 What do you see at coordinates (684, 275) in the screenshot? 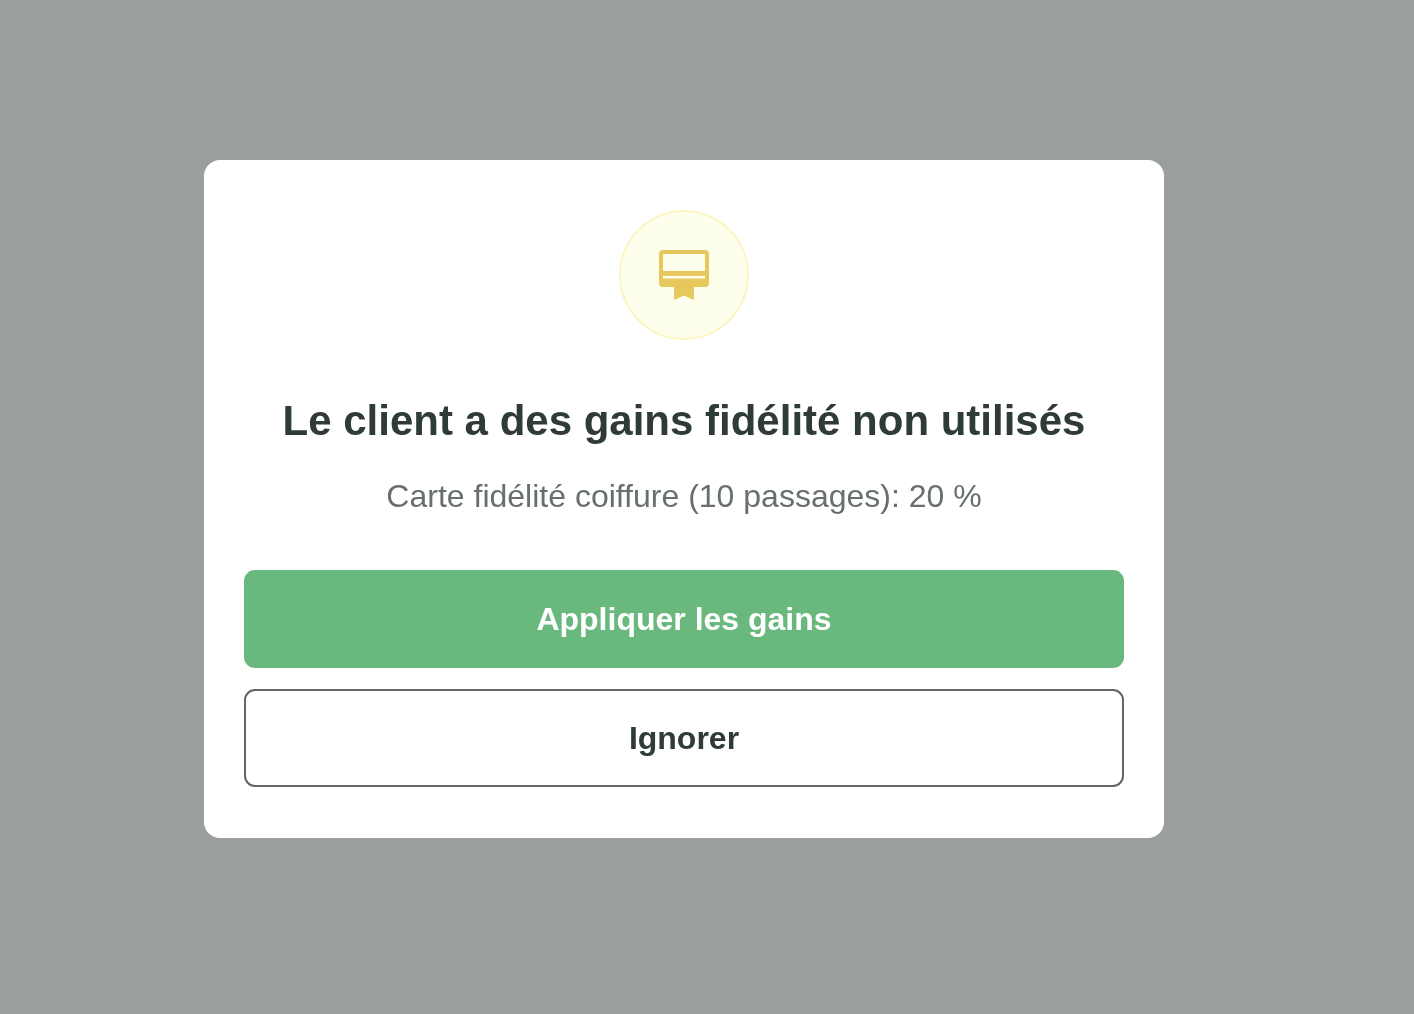
I see `certificate-icon` at bounding box center [684, 275].